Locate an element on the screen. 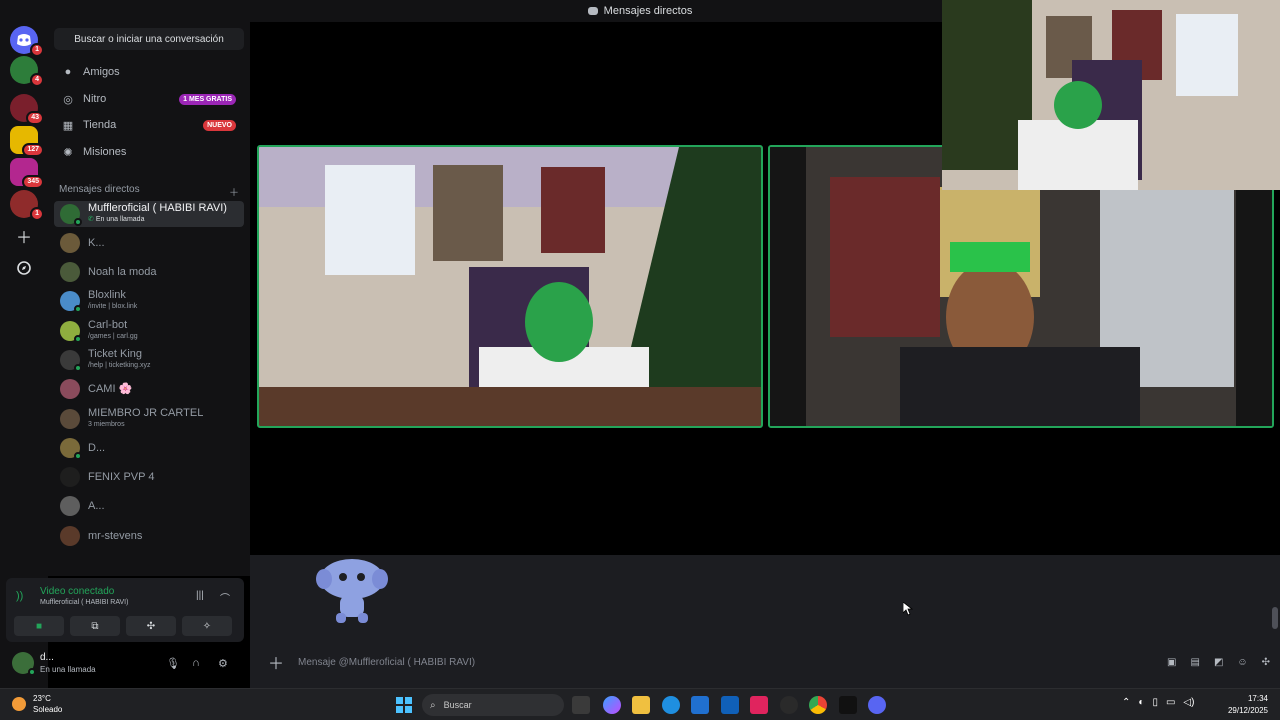 Image resolution: width=1280 pixels, height=720 pixels. windows-start-icon is located at coordinates (404, 705).